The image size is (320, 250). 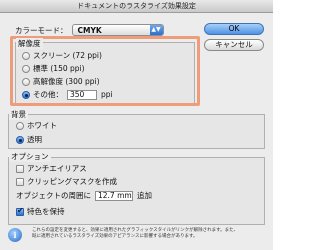 What do you see at coordinates (72, 181) in the screenshot?
I see `checkbox-label: クリッピングマスクを作成` at bounding box center [72, 181].